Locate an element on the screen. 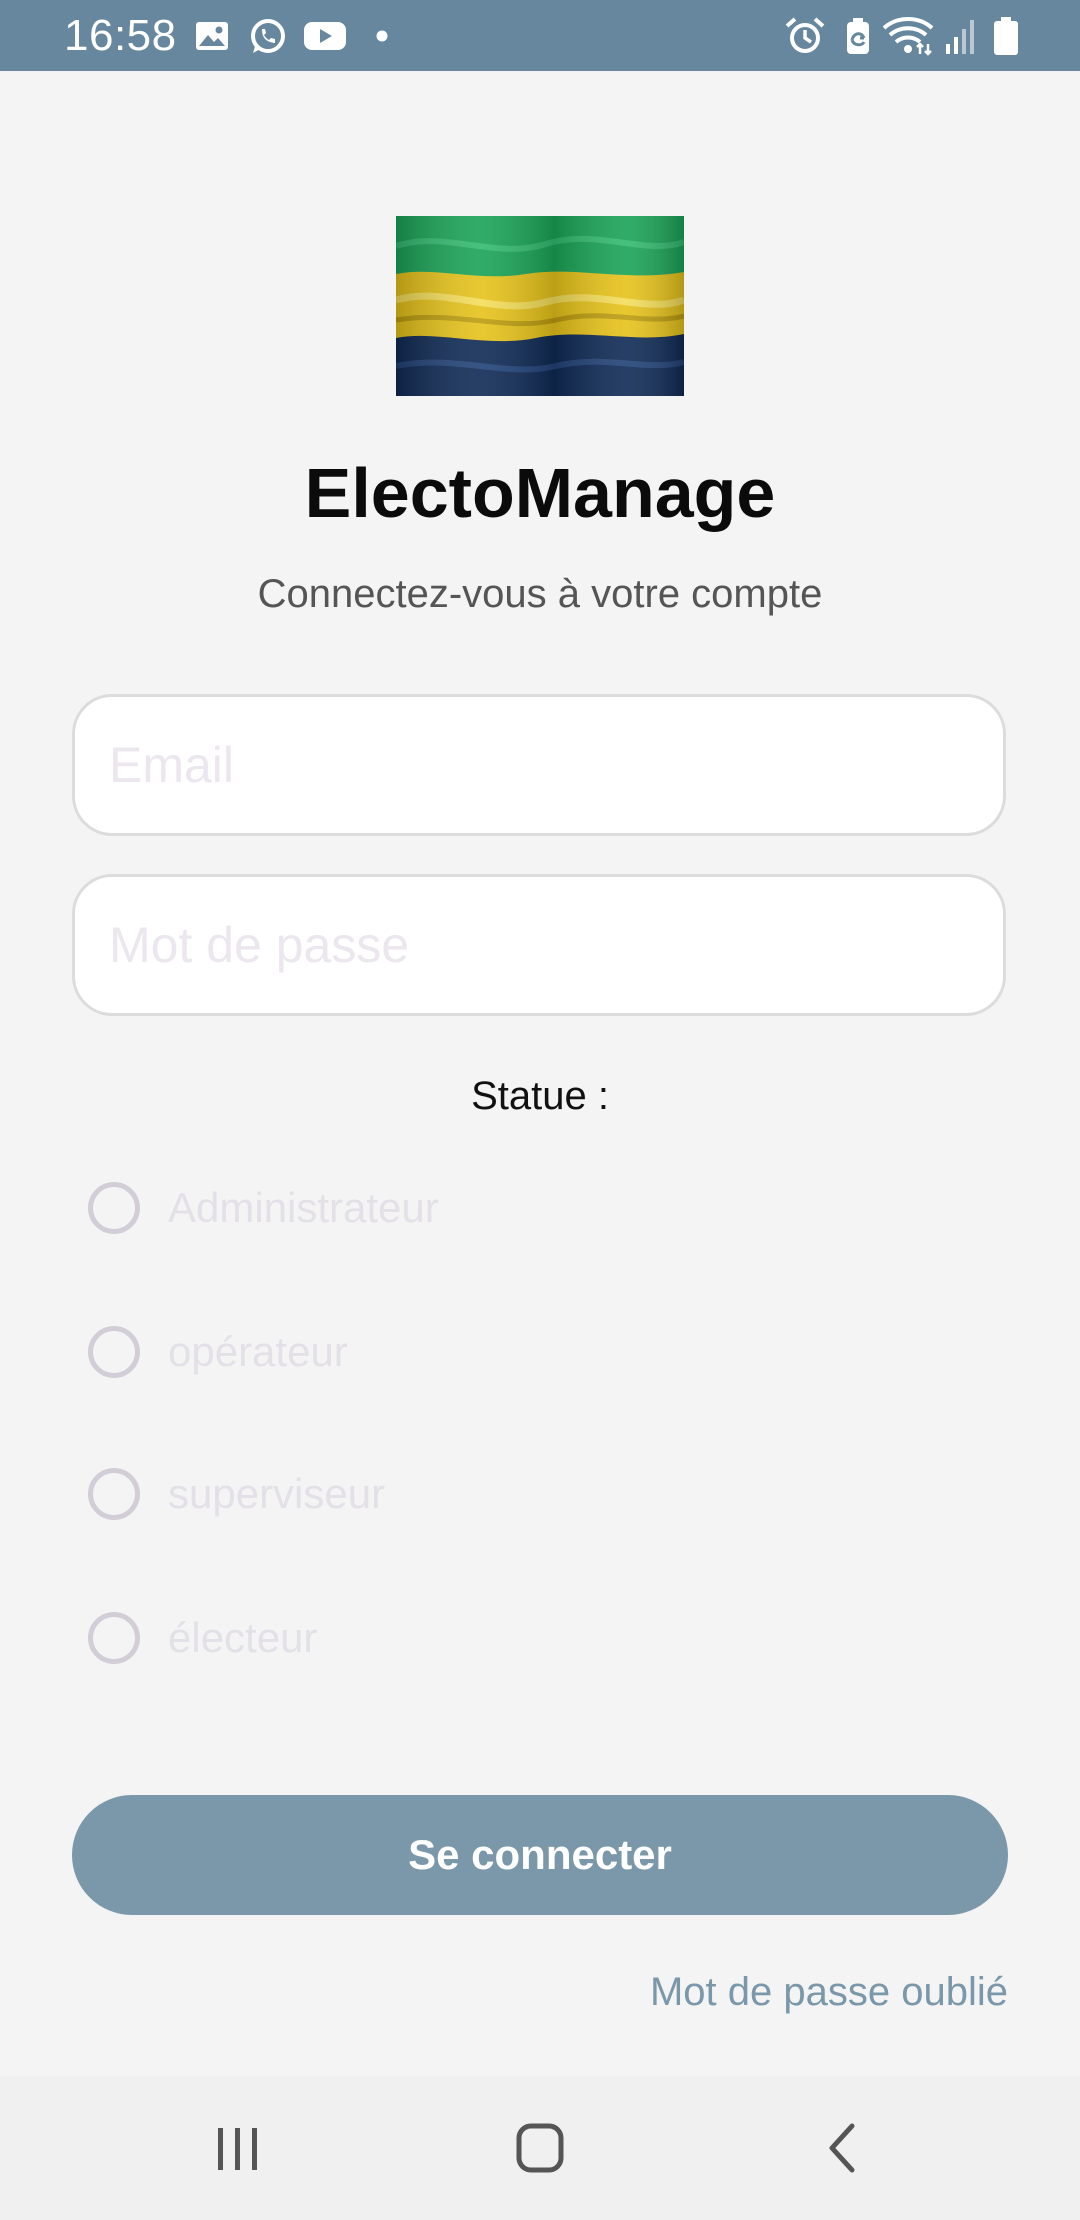 This screenshot has width=1080, height=2220. role-option-administrateur: Administrateur is located at coordinates (438, 1208).